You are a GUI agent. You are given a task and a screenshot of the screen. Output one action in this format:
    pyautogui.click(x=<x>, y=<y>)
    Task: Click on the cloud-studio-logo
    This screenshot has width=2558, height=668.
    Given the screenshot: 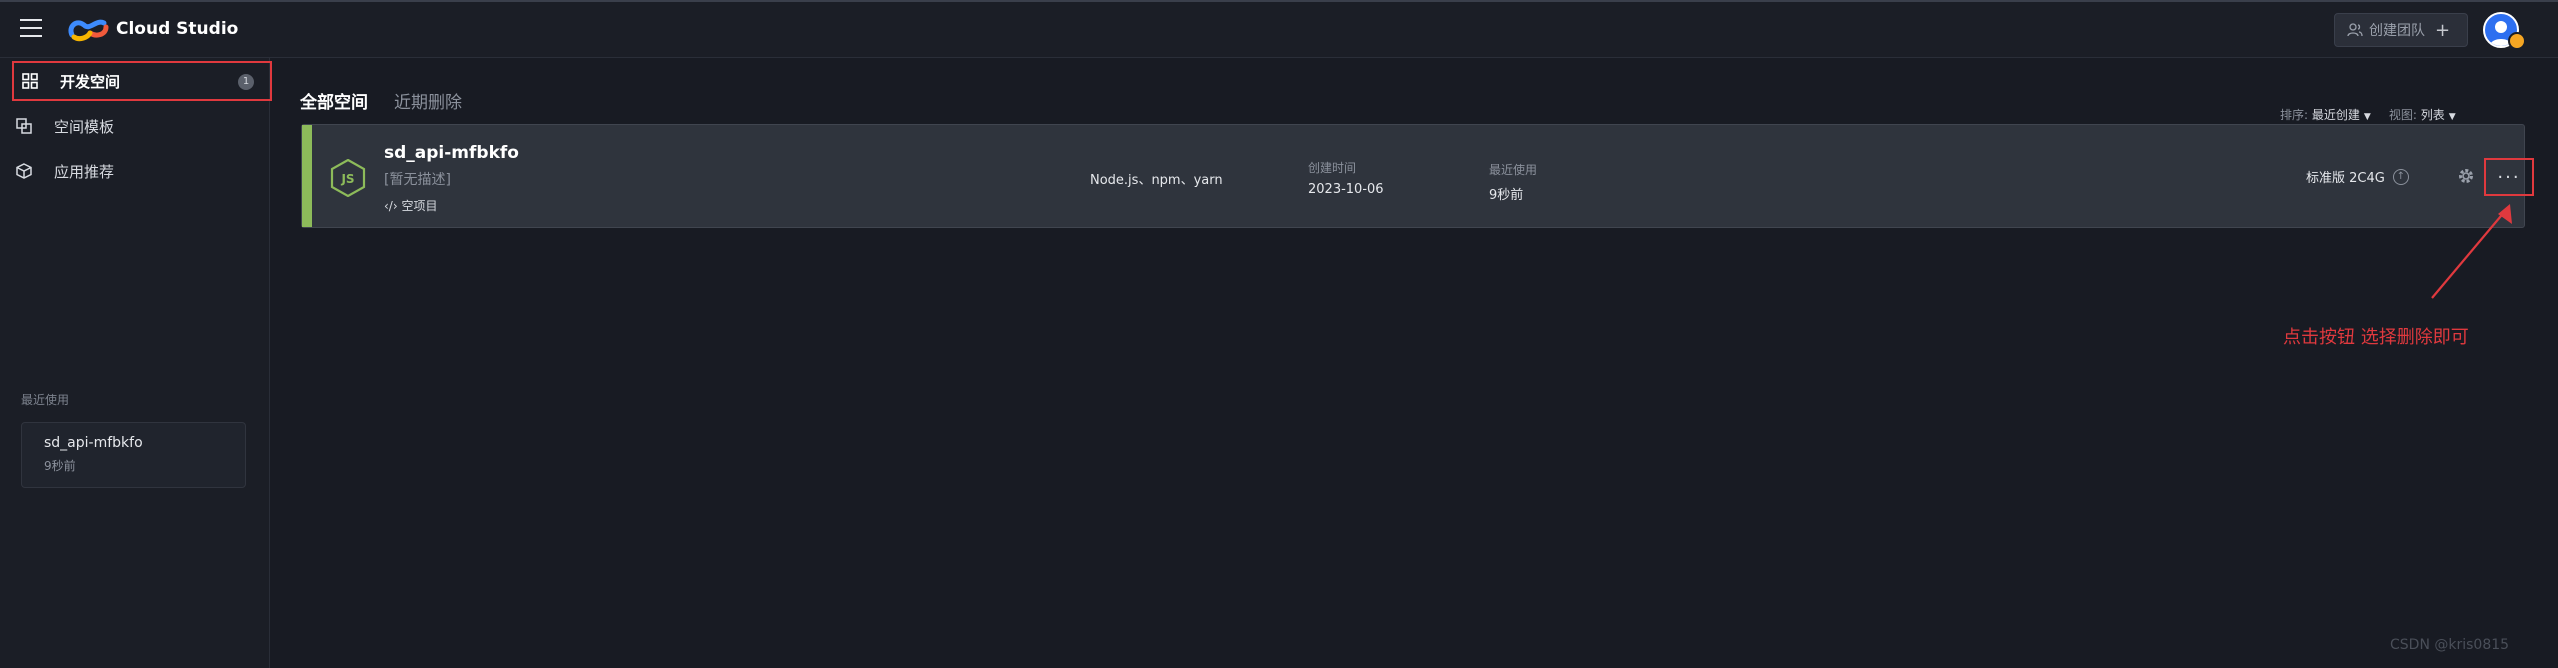 What is the action you would take?
    pyautogui.click(x=88, y=29)
    